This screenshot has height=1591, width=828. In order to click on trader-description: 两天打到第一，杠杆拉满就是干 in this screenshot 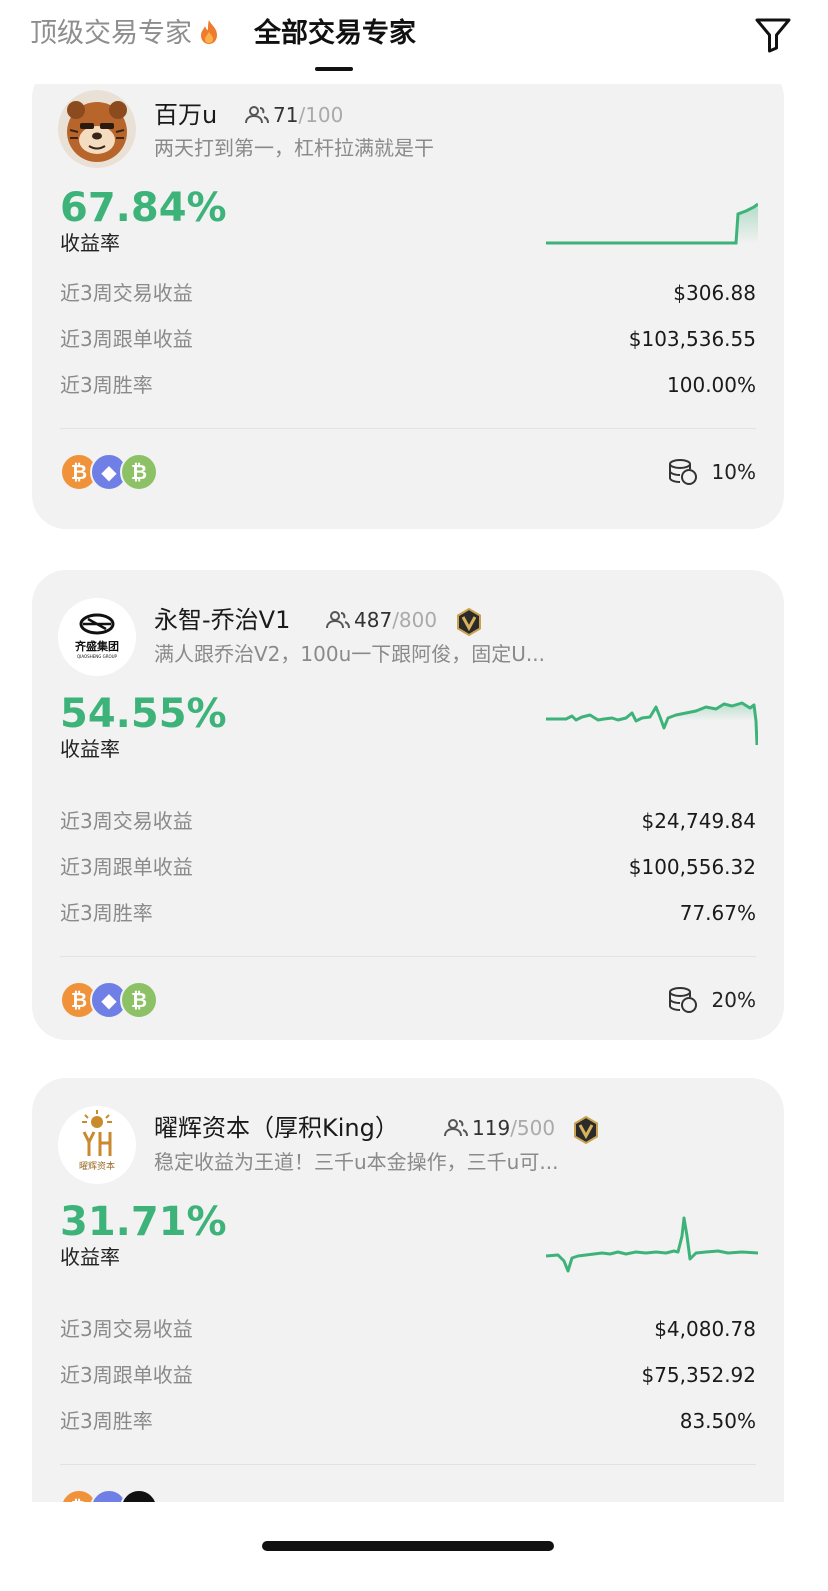, I will do `click(294, 148)`.